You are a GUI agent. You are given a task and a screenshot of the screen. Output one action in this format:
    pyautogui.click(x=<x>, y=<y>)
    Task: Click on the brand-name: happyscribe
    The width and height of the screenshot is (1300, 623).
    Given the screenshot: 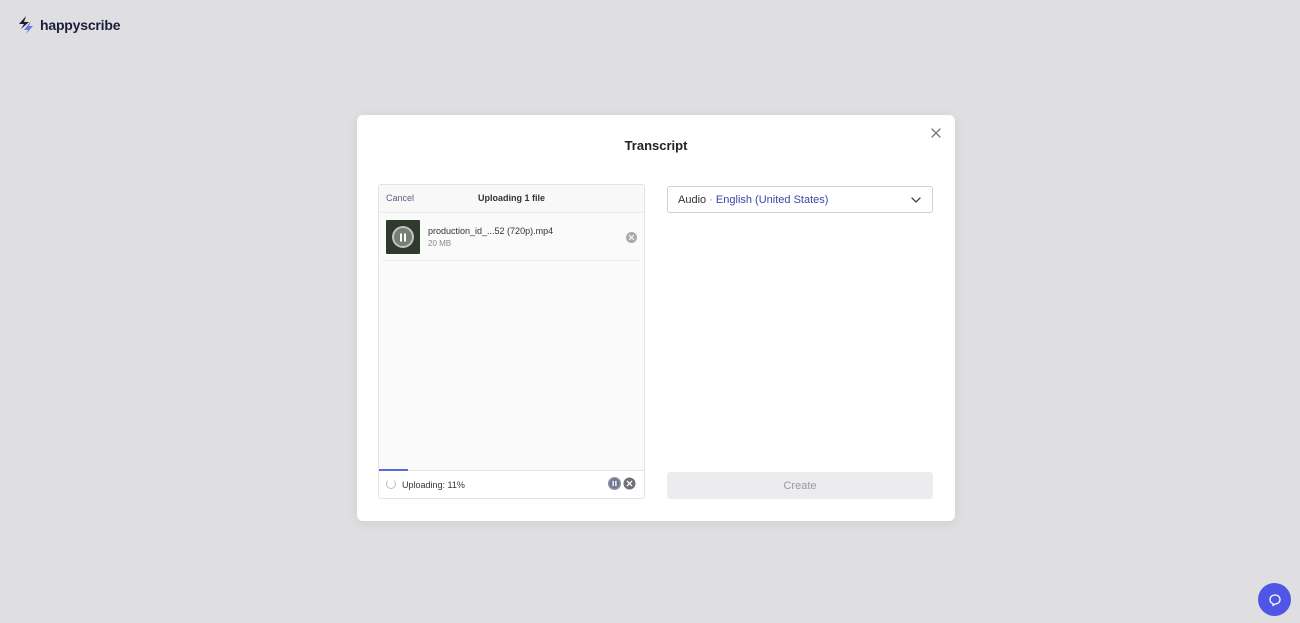 What is the action you would take?
    pyautogui.click(x=80, y=25)
    